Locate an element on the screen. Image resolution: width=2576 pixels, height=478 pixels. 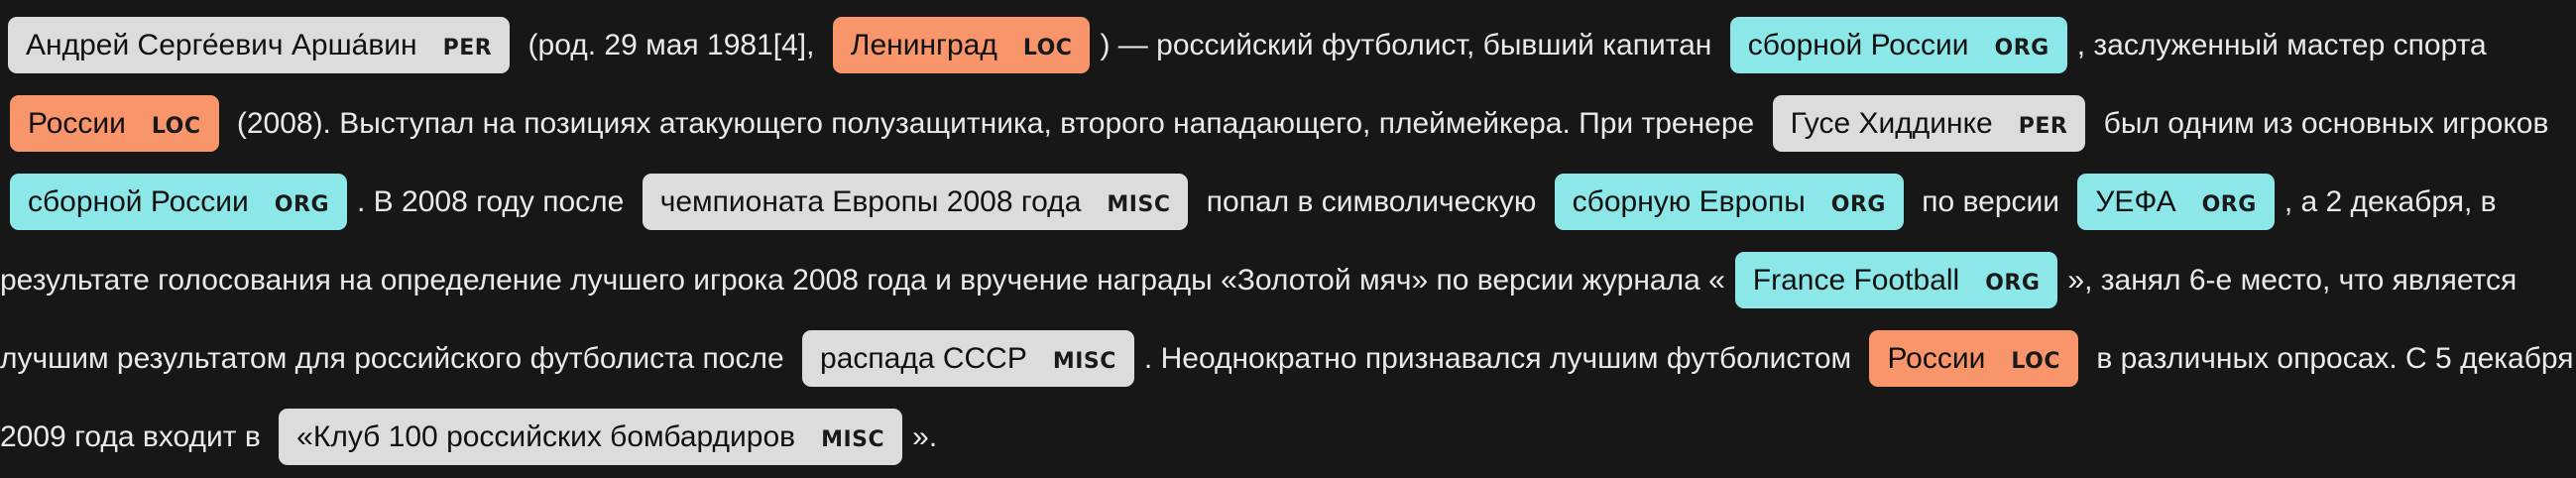
entity-text: France Football is located at coordinates (1856, 280).